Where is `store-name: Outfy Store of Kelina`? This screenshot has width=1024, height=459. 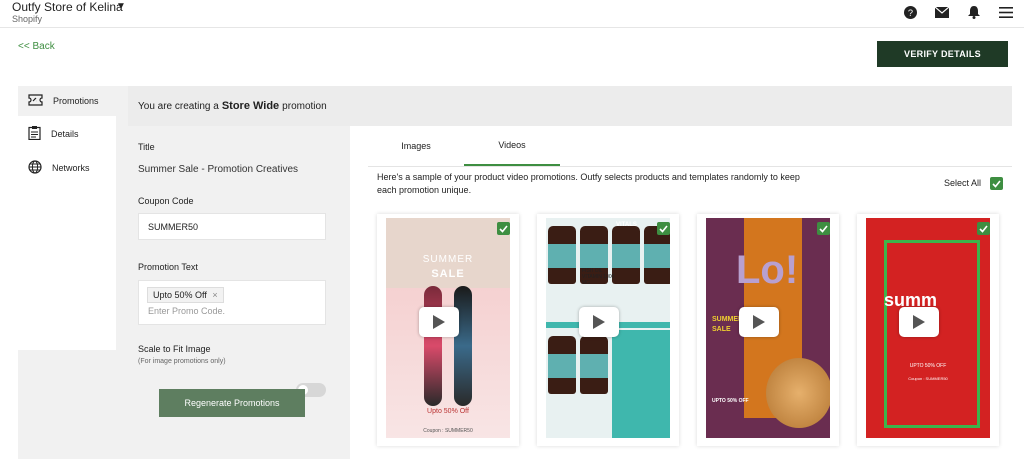 store-name: Outfy Store of Kelina is located at coordinates (67, 7).